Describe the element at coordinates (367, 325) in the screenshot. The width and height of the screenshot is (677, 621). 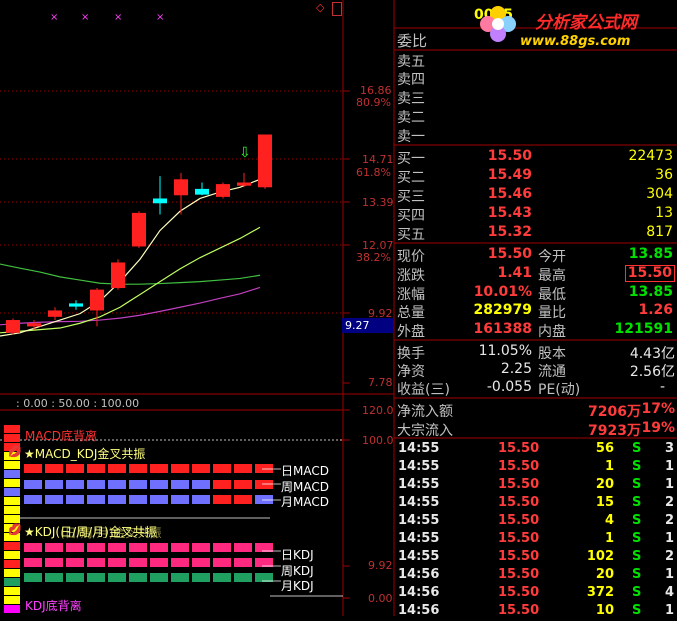
I see `cursor-price-label: 9.27` at that location.